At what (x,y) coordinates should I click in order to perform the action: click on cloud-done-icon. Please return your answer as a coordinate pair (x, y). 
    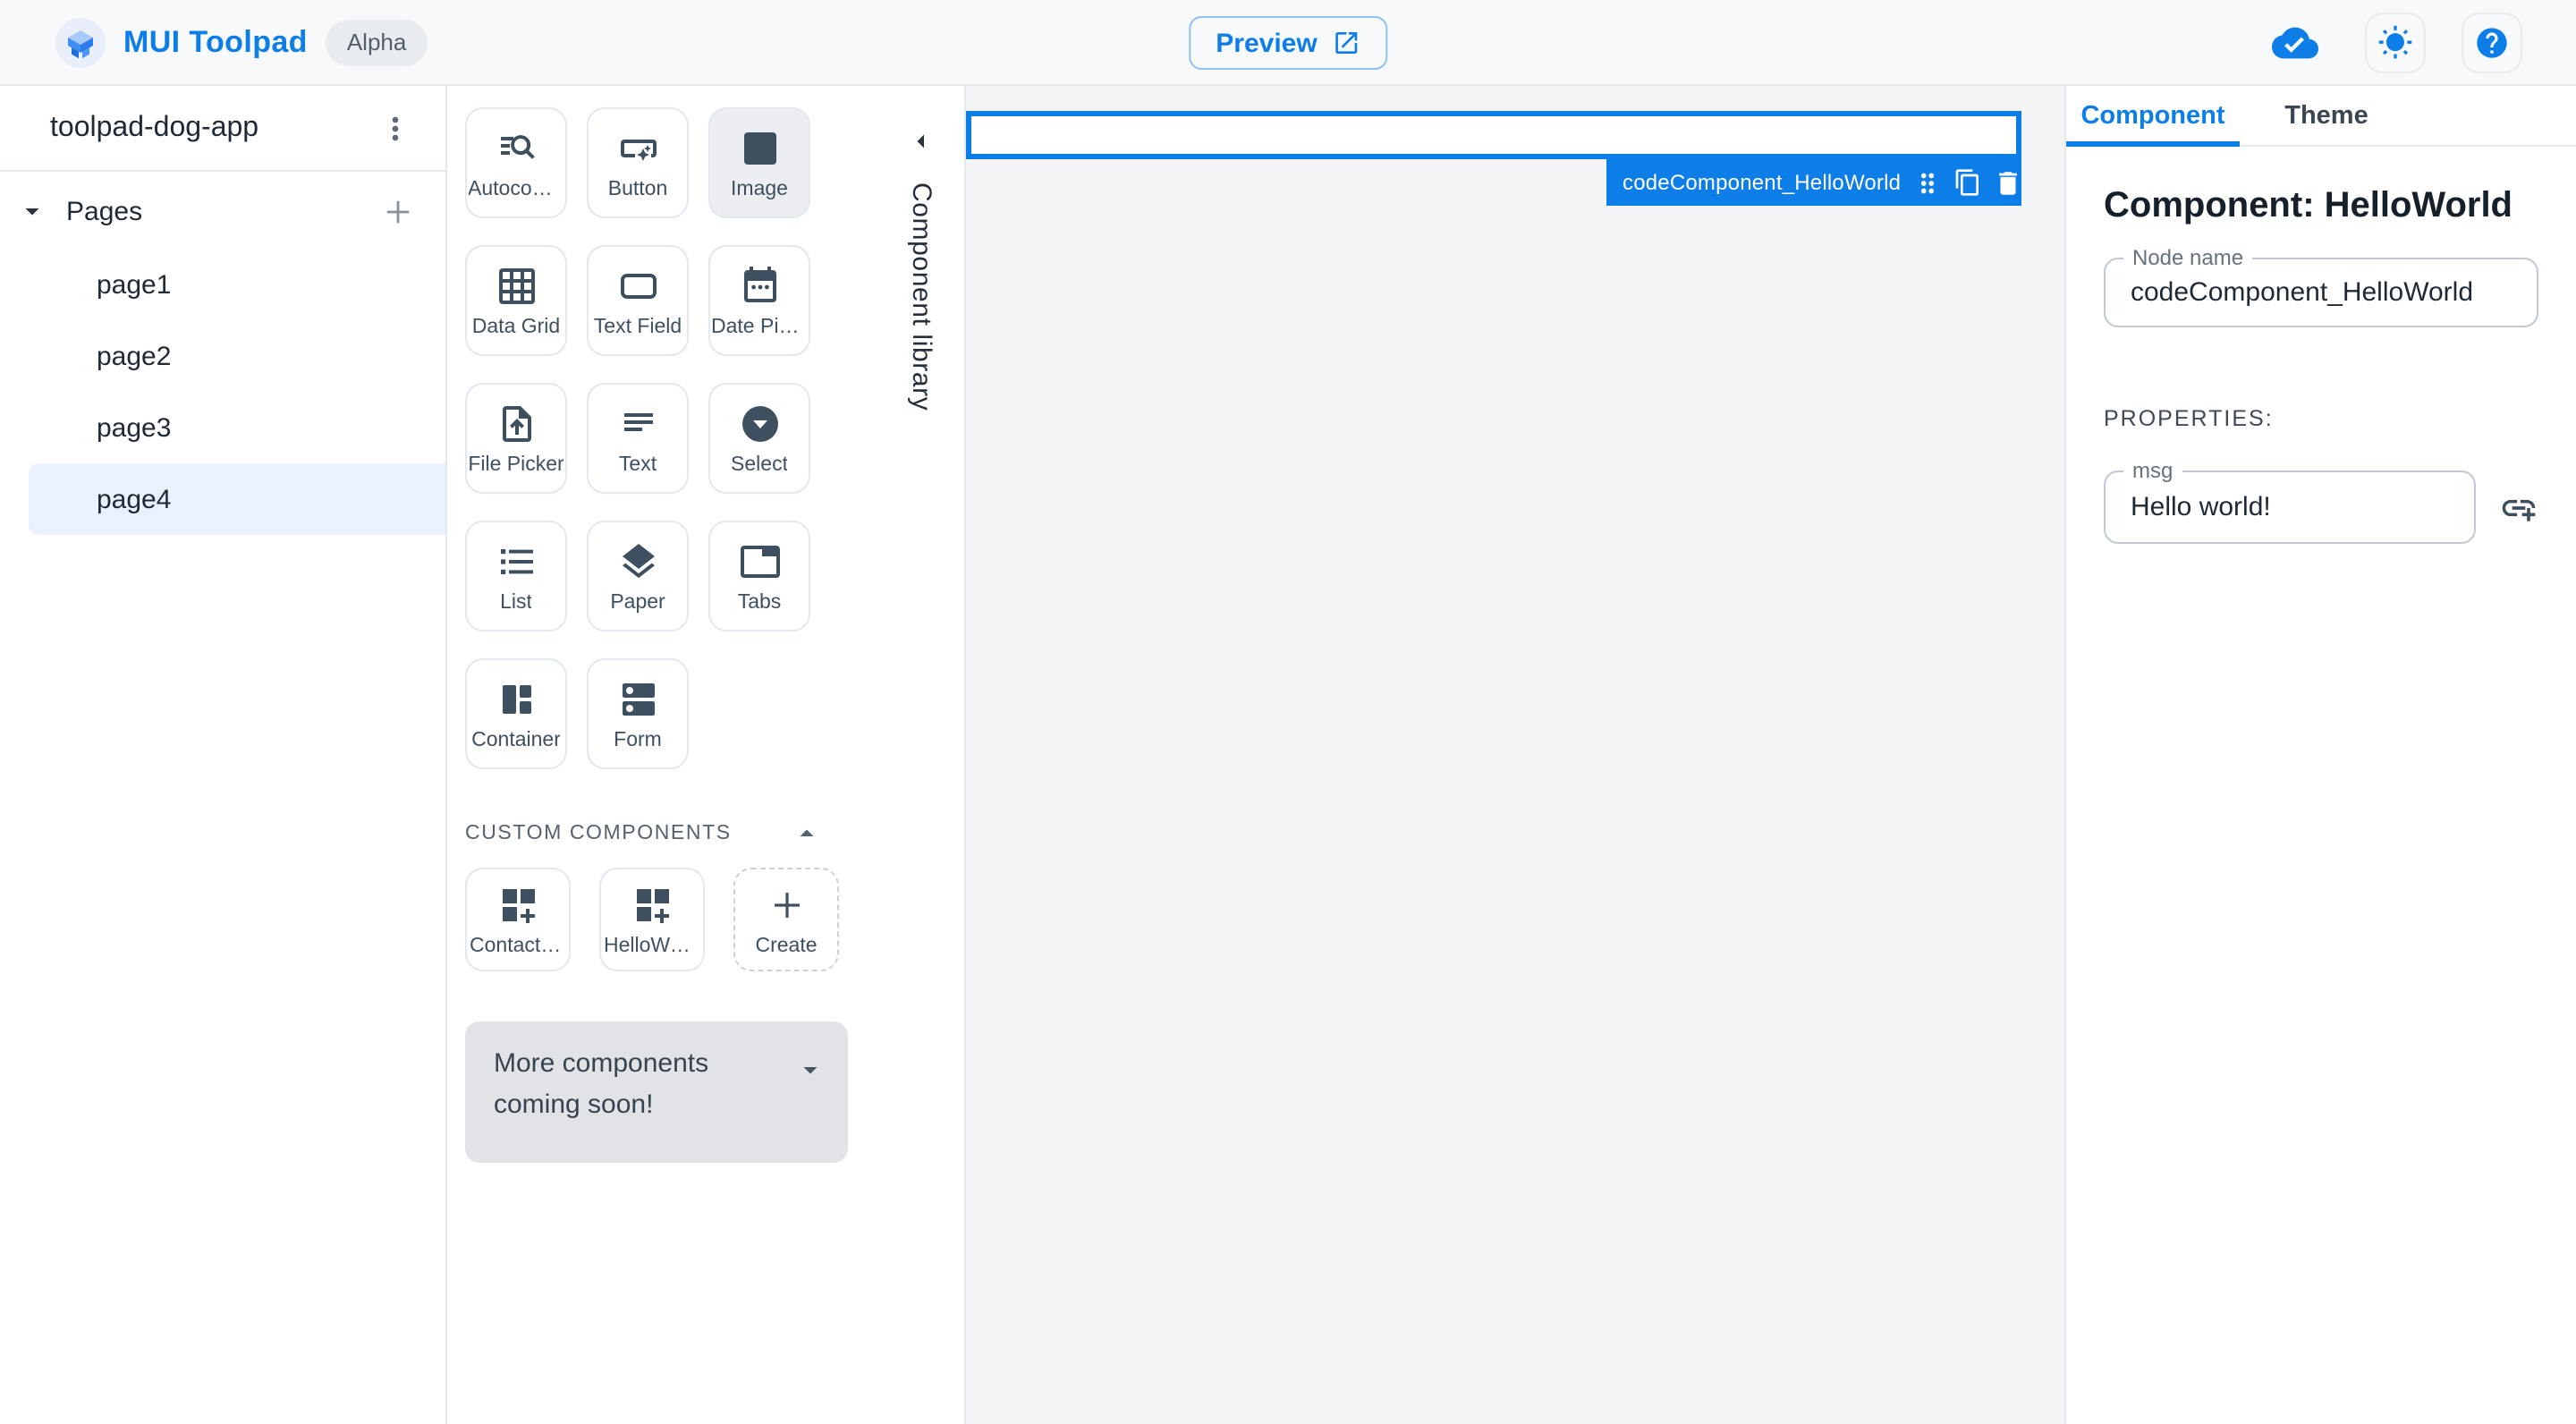
    Looking at the image, I should click on (2295, 42).